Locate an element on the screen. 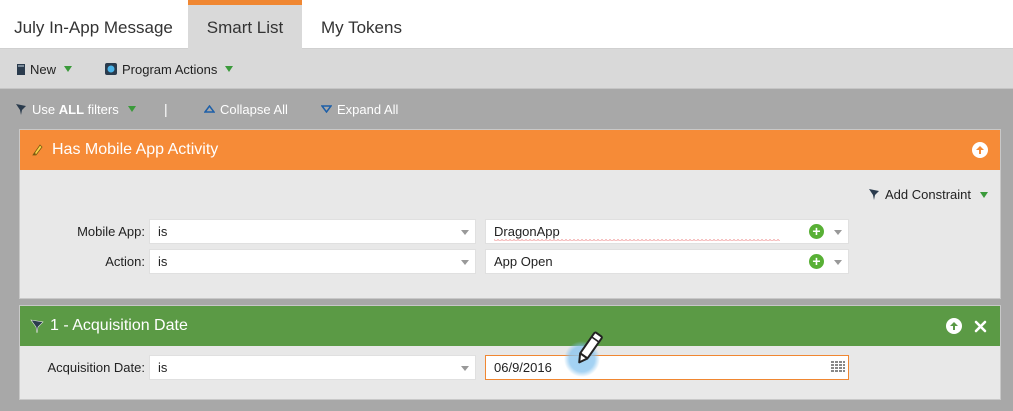 This screenshot has height=411, width=1013. action-value: App Open is located at coordinates (523, 261).